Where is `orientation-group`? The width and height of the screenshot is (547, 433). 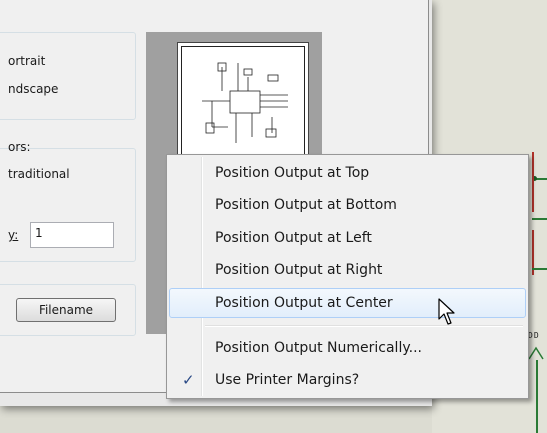
orientation-group is located at coordinates (68, 76).